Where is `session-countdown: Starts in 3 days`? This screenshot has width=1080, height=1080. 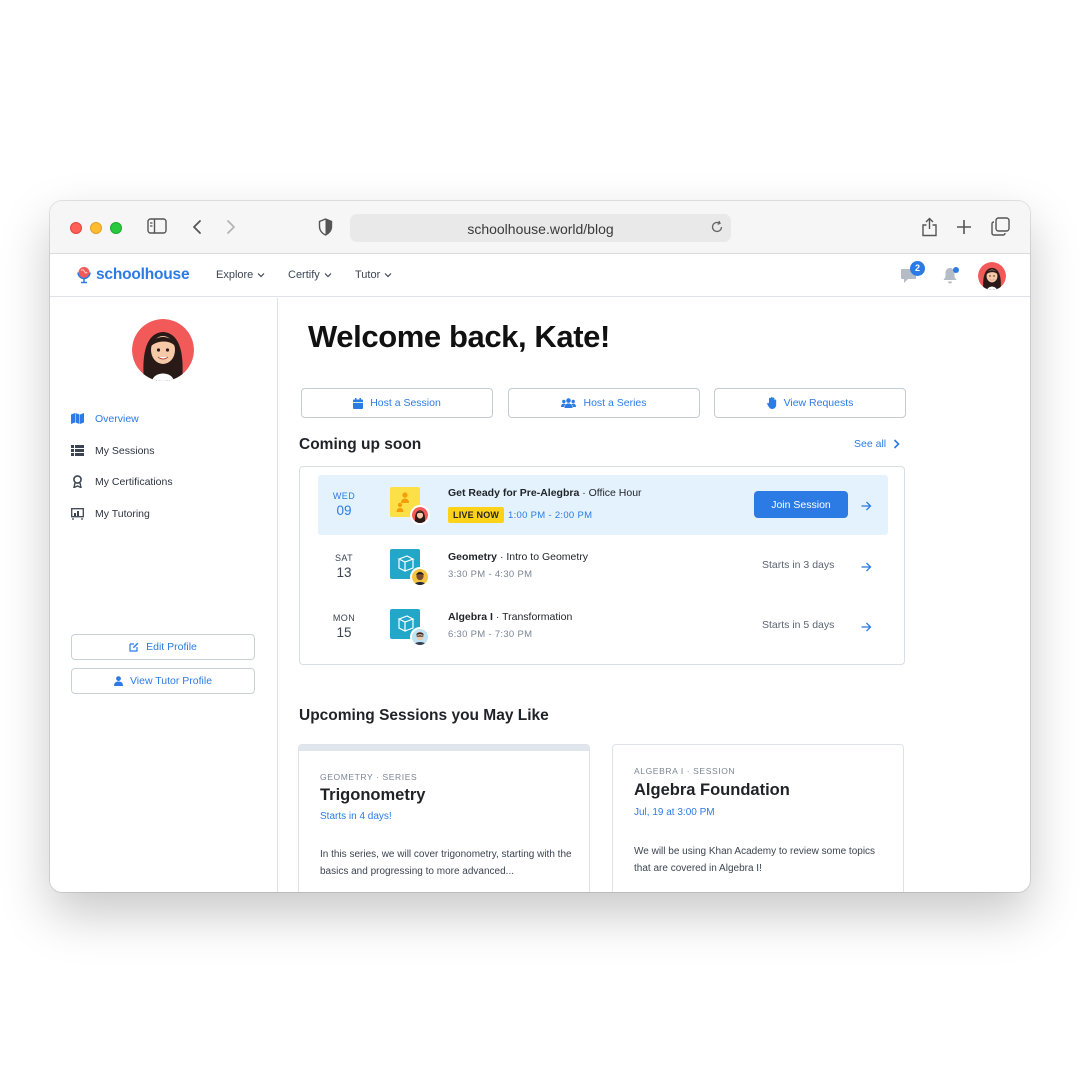
session-countdown: Starts in 3 days is located at coordinates (798, 565).